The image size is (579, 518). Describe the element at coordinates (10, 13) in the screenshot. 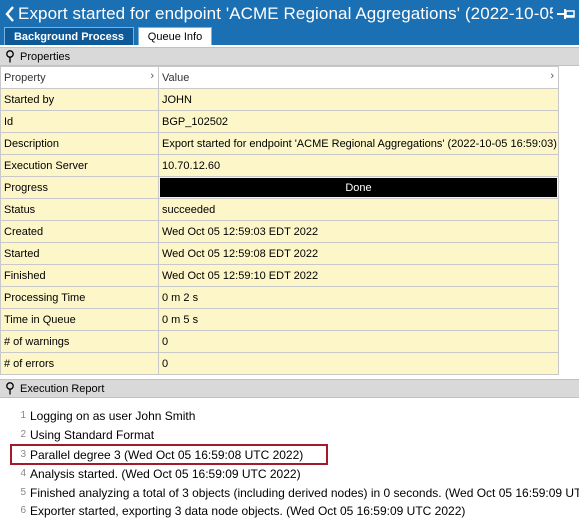

I see `chevron-left-icon` at that location.